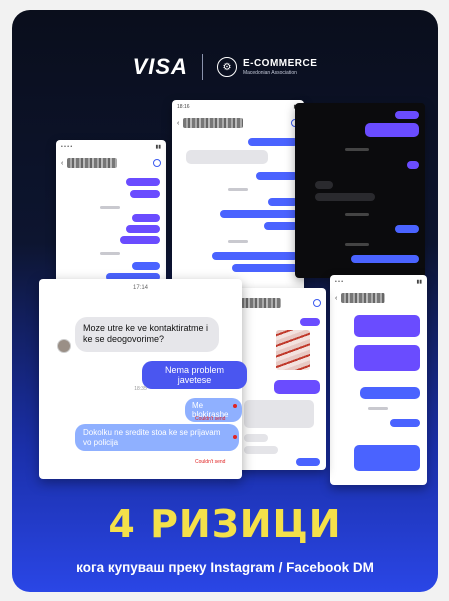  What do you see at coordinates (160, 66) in the screenshot?
I see `visa-logo: VISA` at bounding box center [160, 66].